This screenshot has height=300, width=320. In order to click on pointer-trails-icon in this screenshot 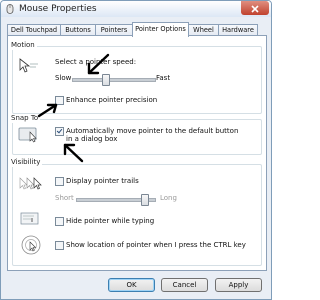, I will do `click(30, 183)`.